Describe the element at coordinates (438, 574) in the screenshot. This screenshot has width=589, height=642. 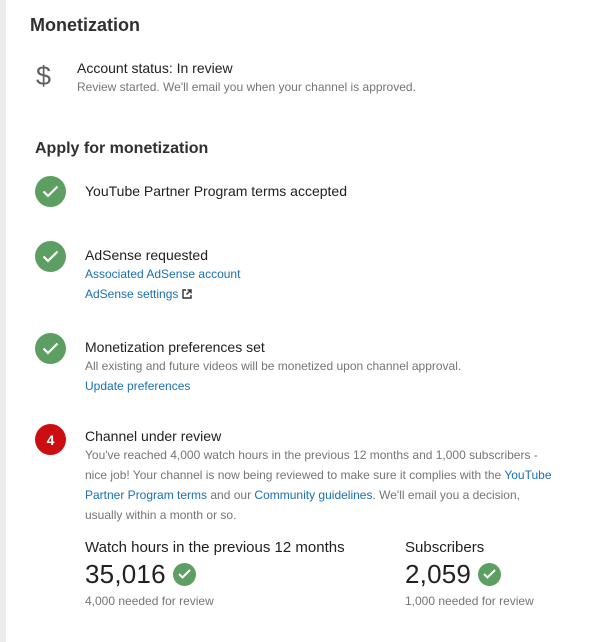
I see `subscribers-value: 2,059` at that location.